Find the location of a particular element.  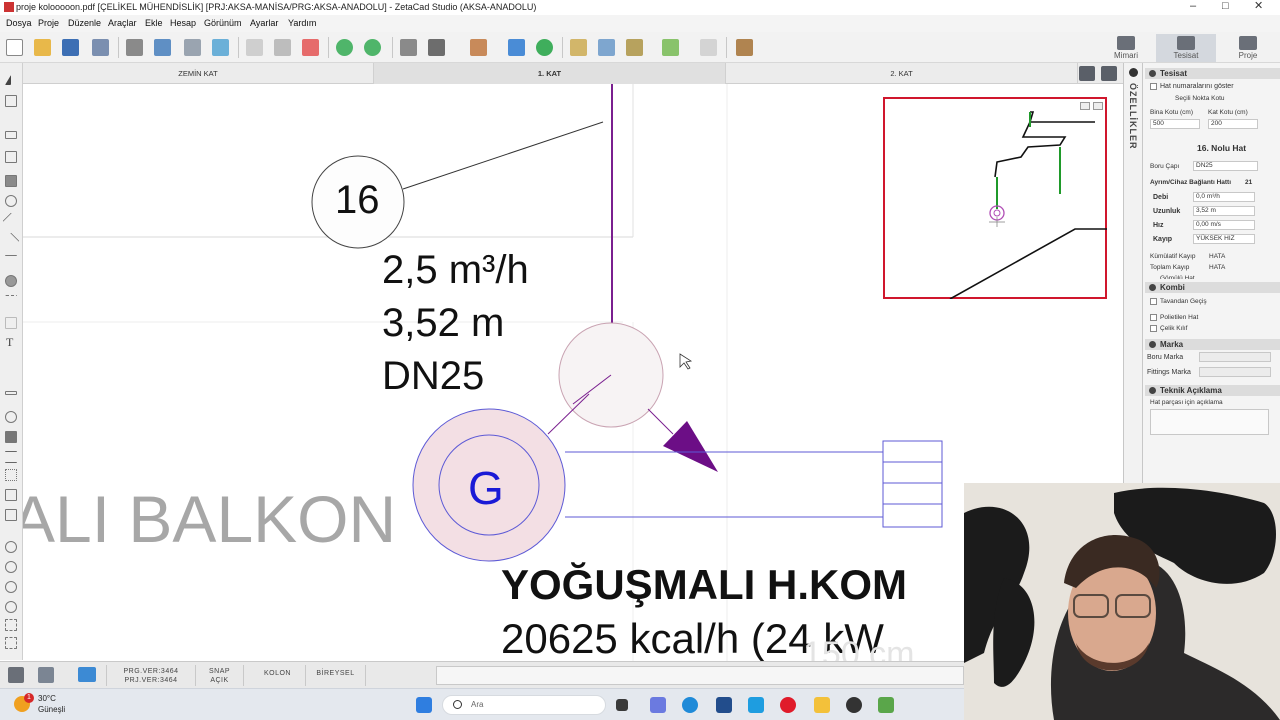

menu-gorunum: Görünüm is located at coordinates (223, 23).